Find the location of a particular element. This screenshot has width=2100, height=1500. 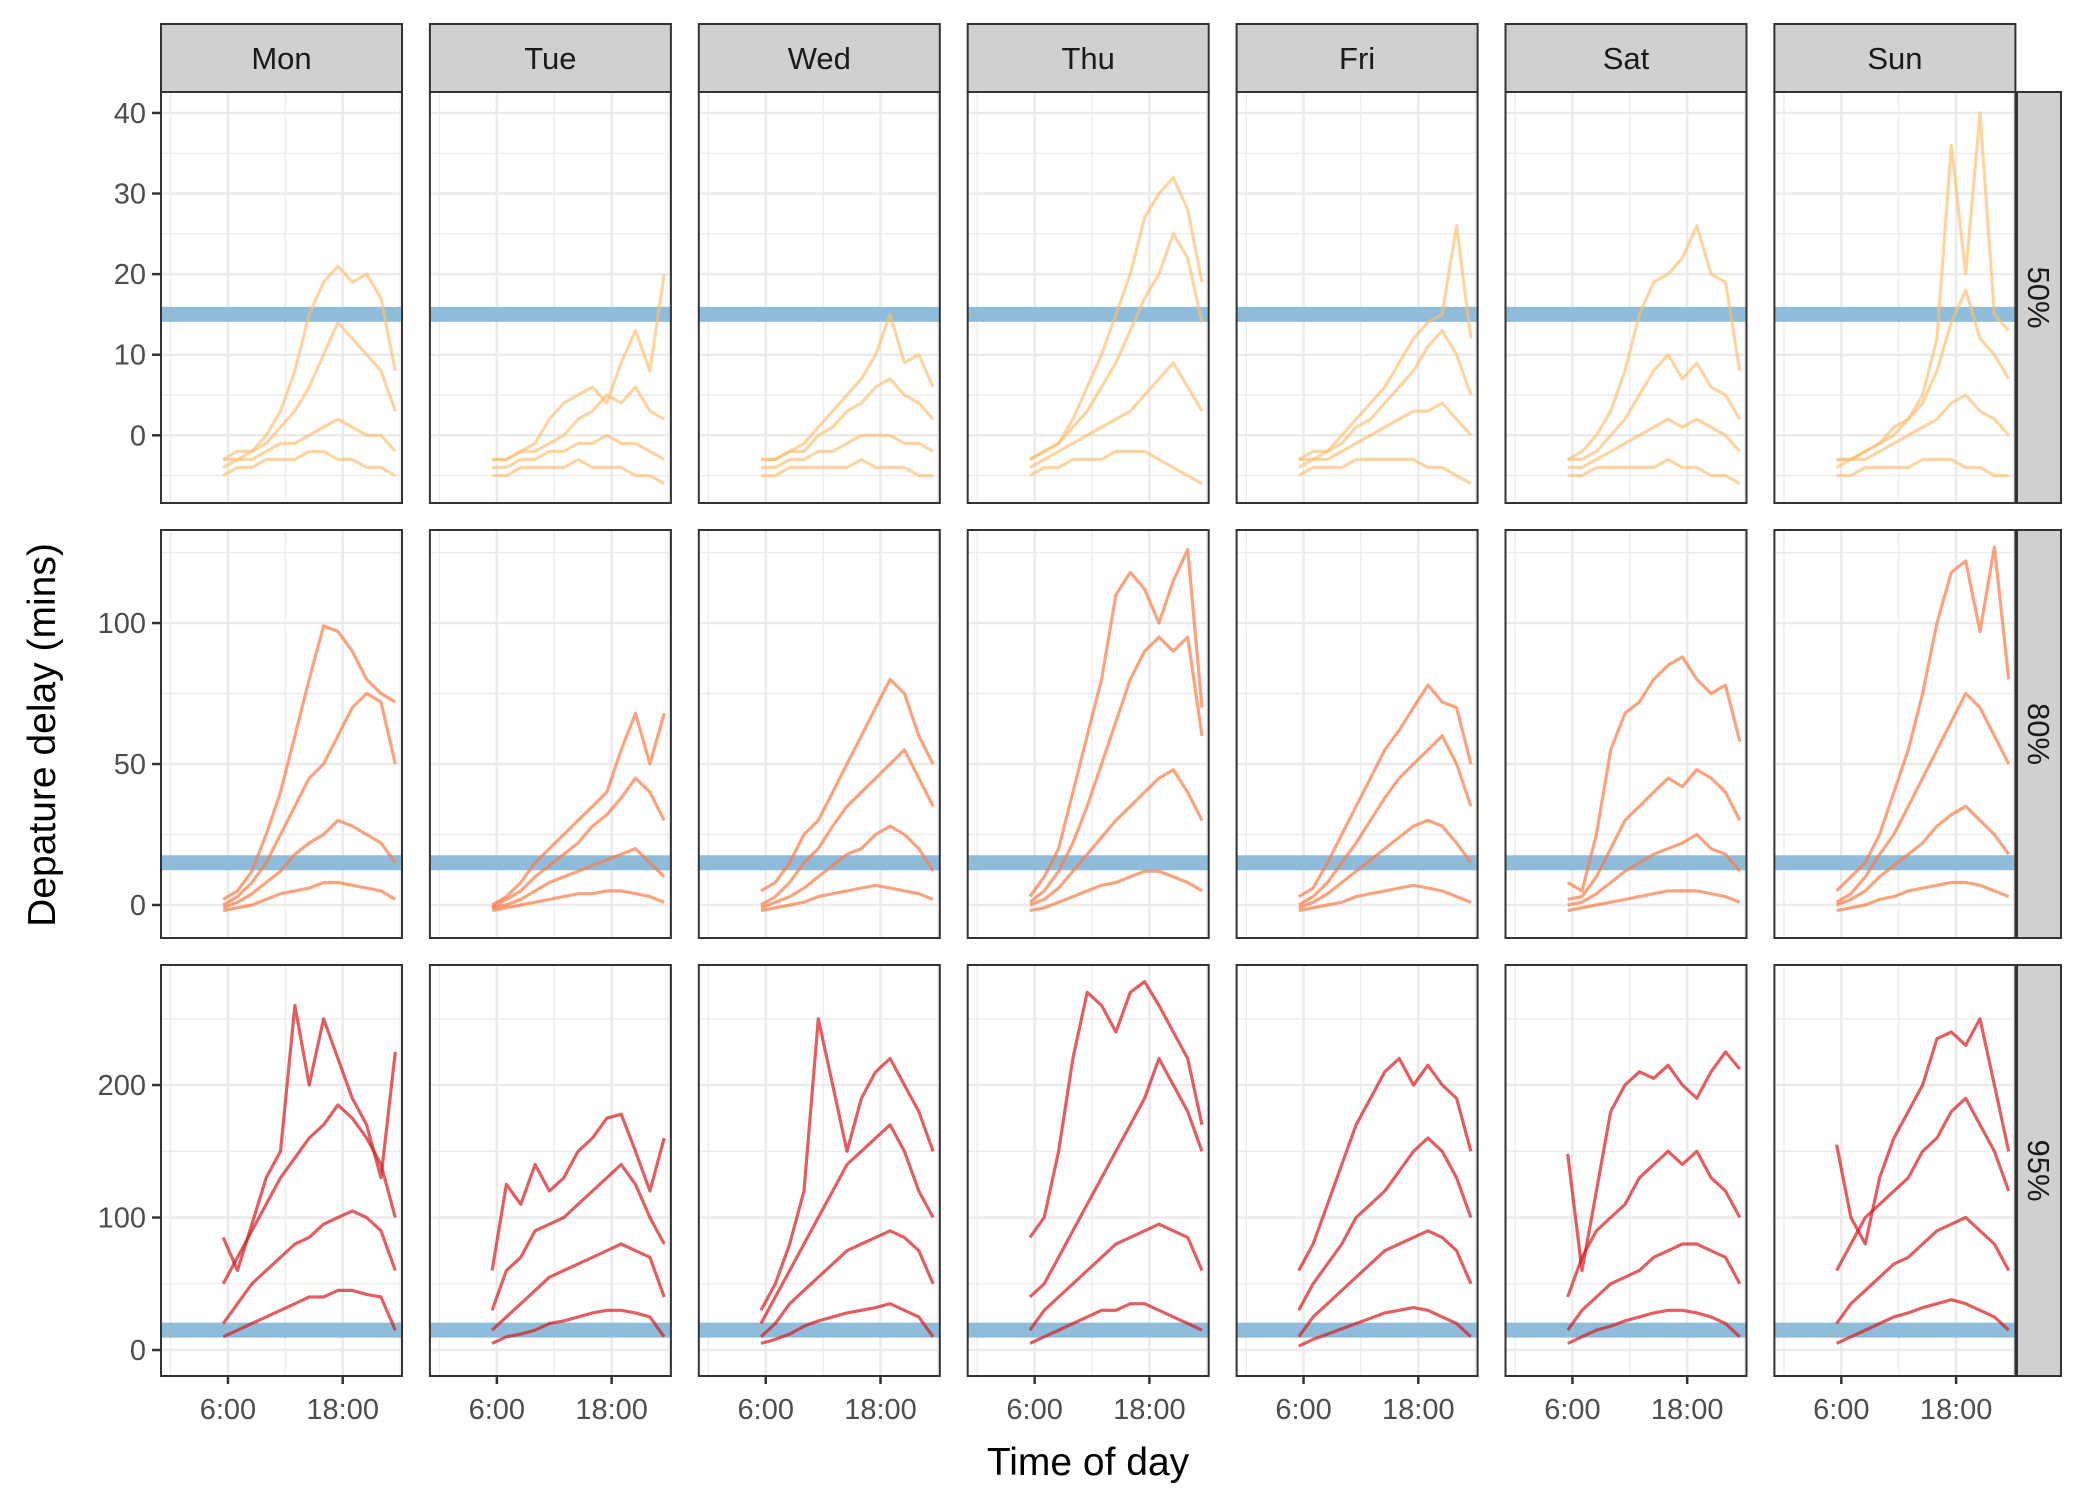

panel-sun-80pct is located at coordinates (1895, 734).